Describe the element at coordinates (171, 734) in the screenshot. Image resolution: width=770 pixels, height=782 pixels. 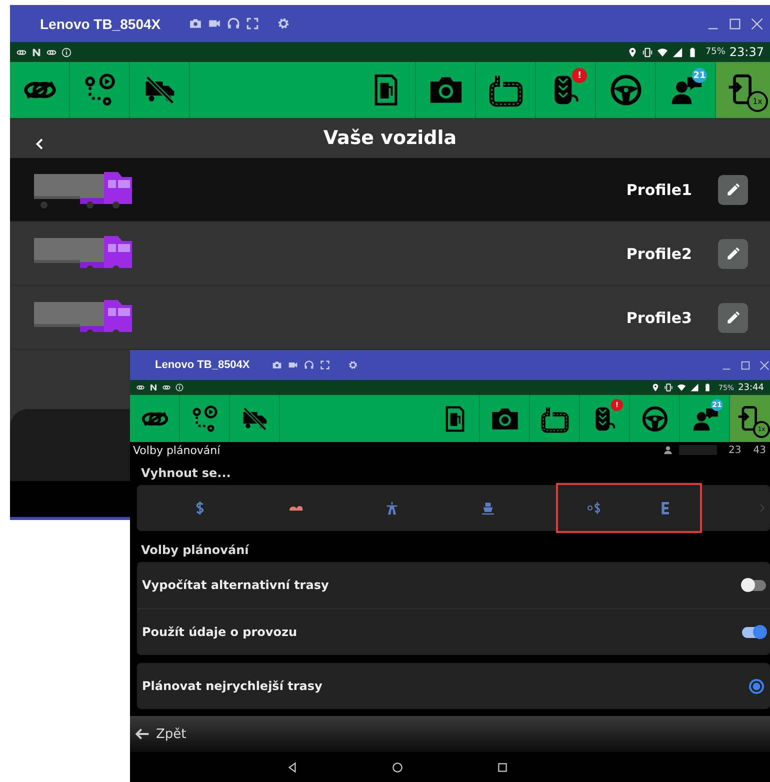
I see `back-link: Zpět` at that location.